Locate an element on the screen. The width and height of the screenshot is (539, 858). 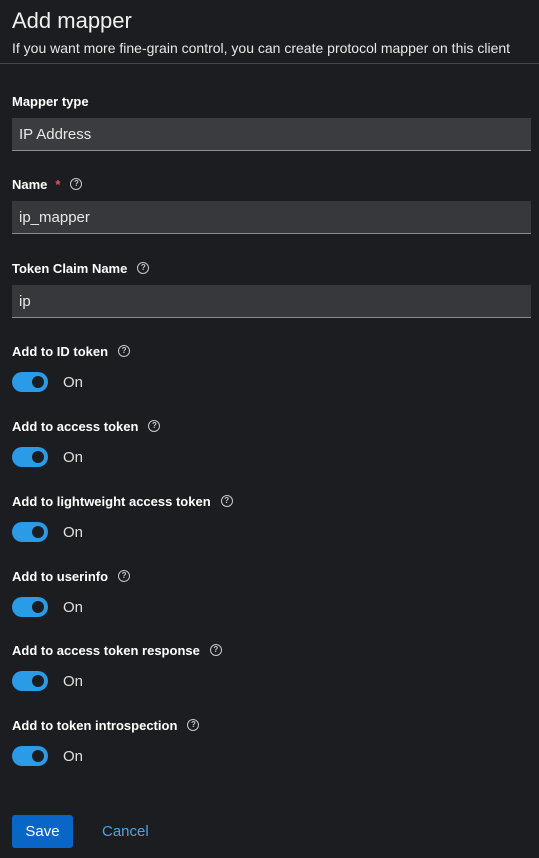
toggle-add-to-id-token: Add to ID token ? On is located at coordinates (271, 367).